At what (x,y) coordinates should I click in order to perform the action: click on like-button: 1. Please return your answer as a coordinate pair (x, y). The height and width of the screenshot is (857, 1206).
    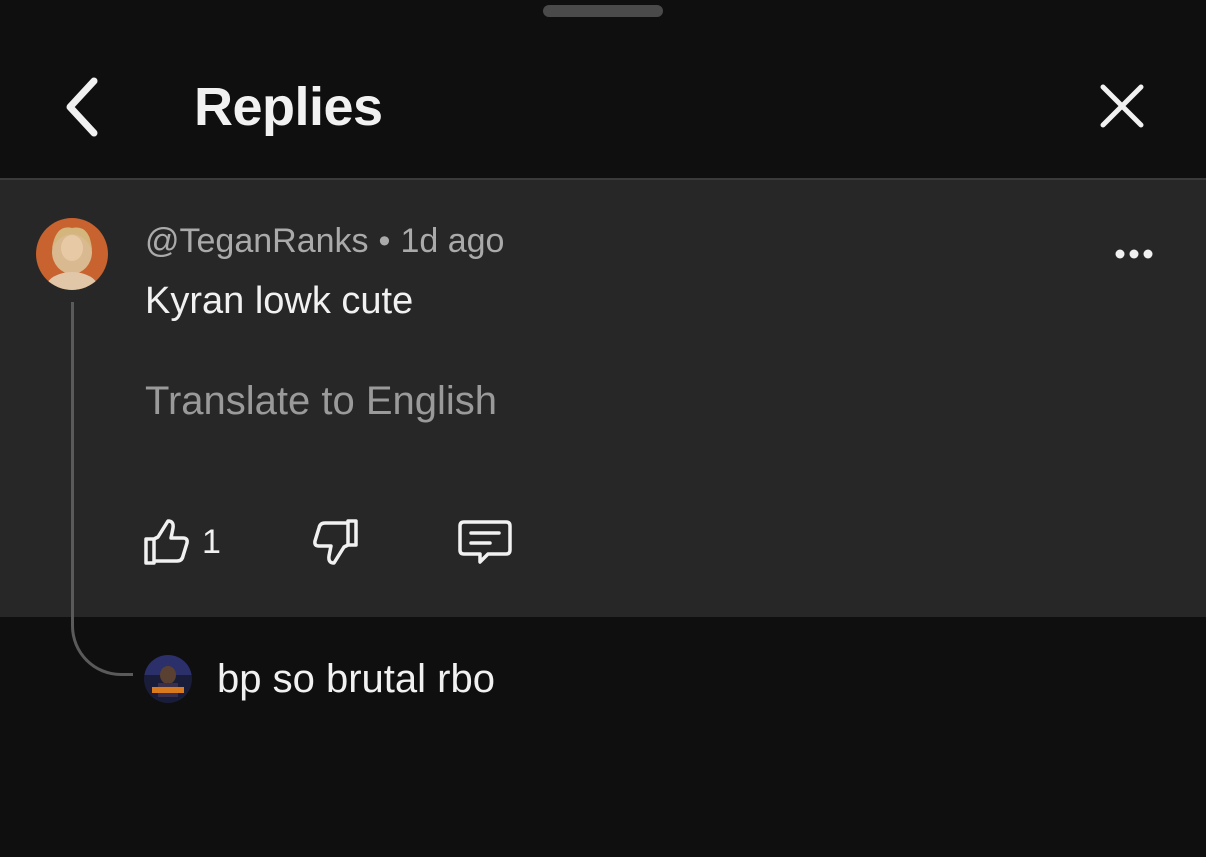
    Looking at the image, I should click on (180, 542).